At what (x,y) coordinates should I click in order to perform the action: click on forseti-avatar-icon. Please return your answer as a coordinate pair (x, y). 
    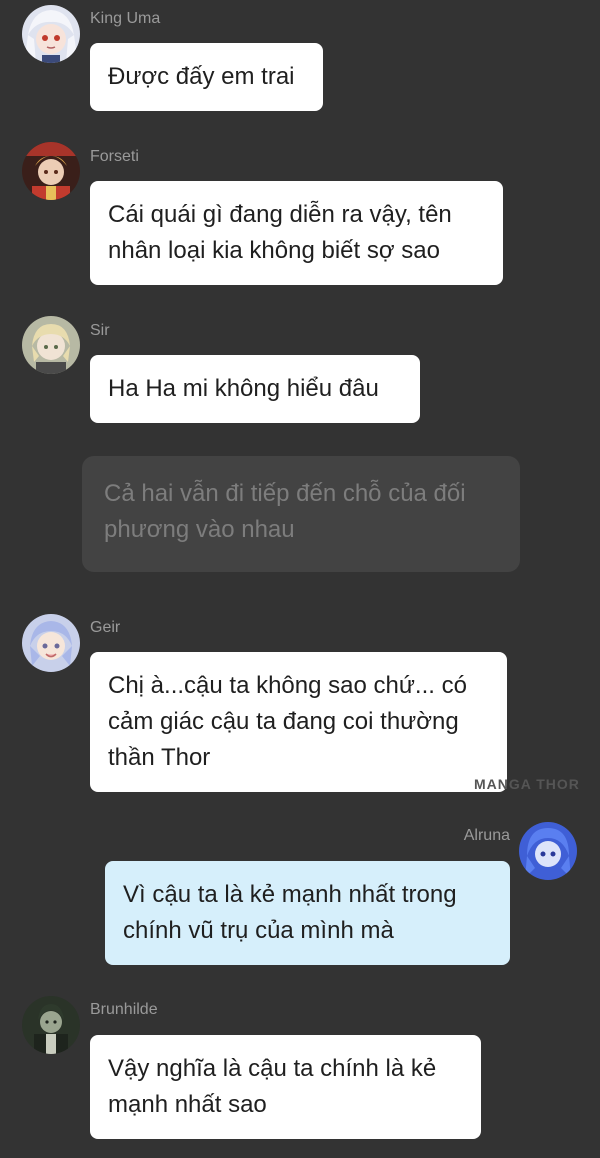
    Looking at the image, I should click on (51, 171).